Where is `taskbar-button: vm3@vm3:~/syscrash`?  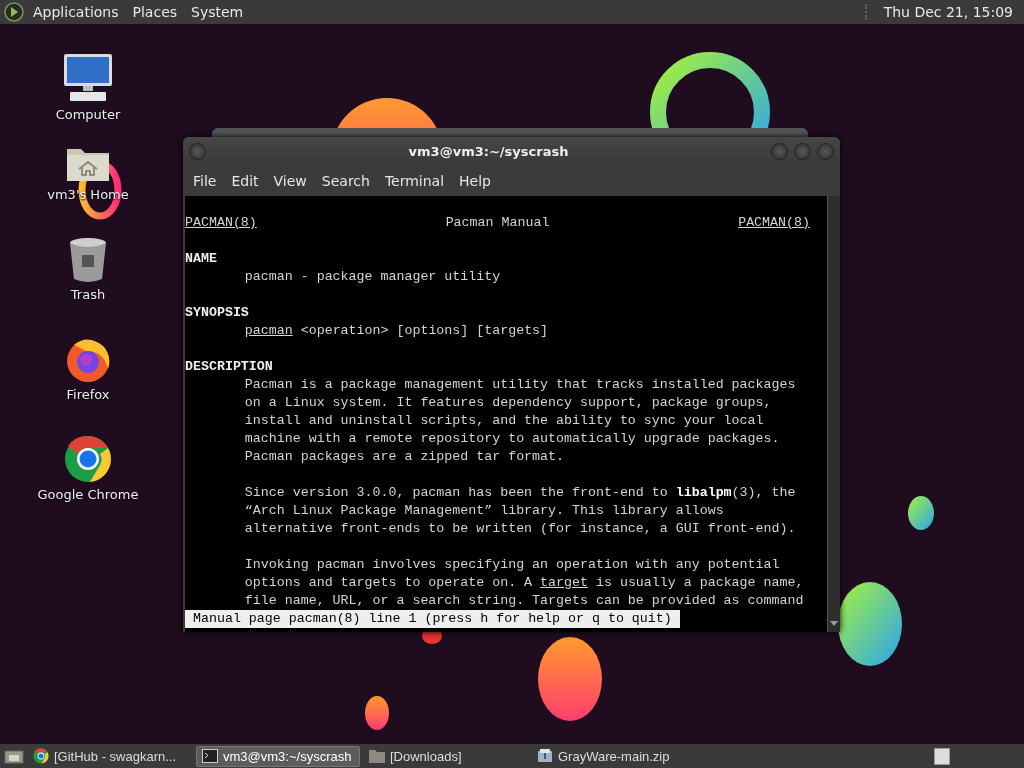 taskbar-button: vm3@vm3:~/syscrash is located at coordinates (278, 756).